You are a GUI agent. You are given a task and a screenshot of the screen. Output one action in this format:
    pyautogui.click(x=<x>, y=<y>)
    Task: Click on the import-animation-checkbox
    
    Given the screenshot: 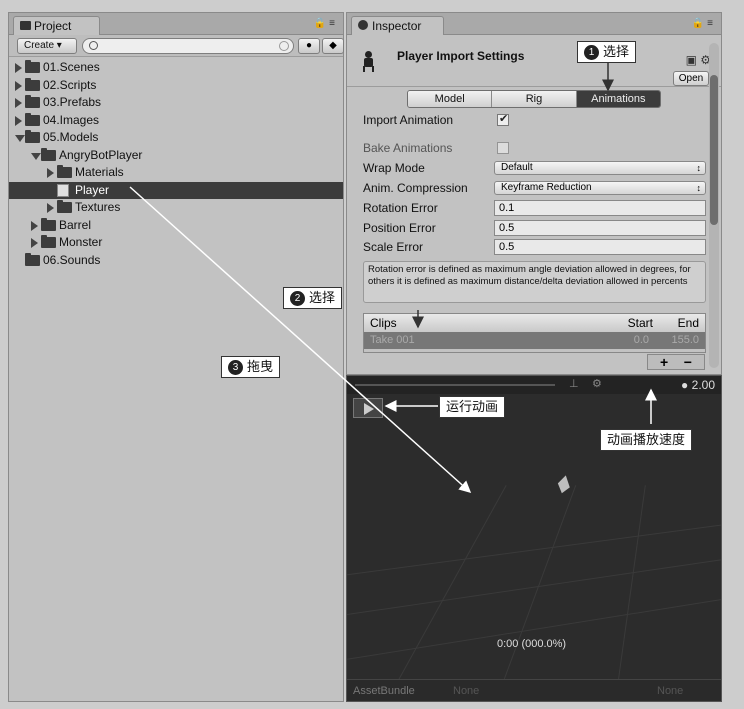 What is the action you would take?
    pyautogui.click(x=503, y=119)
    